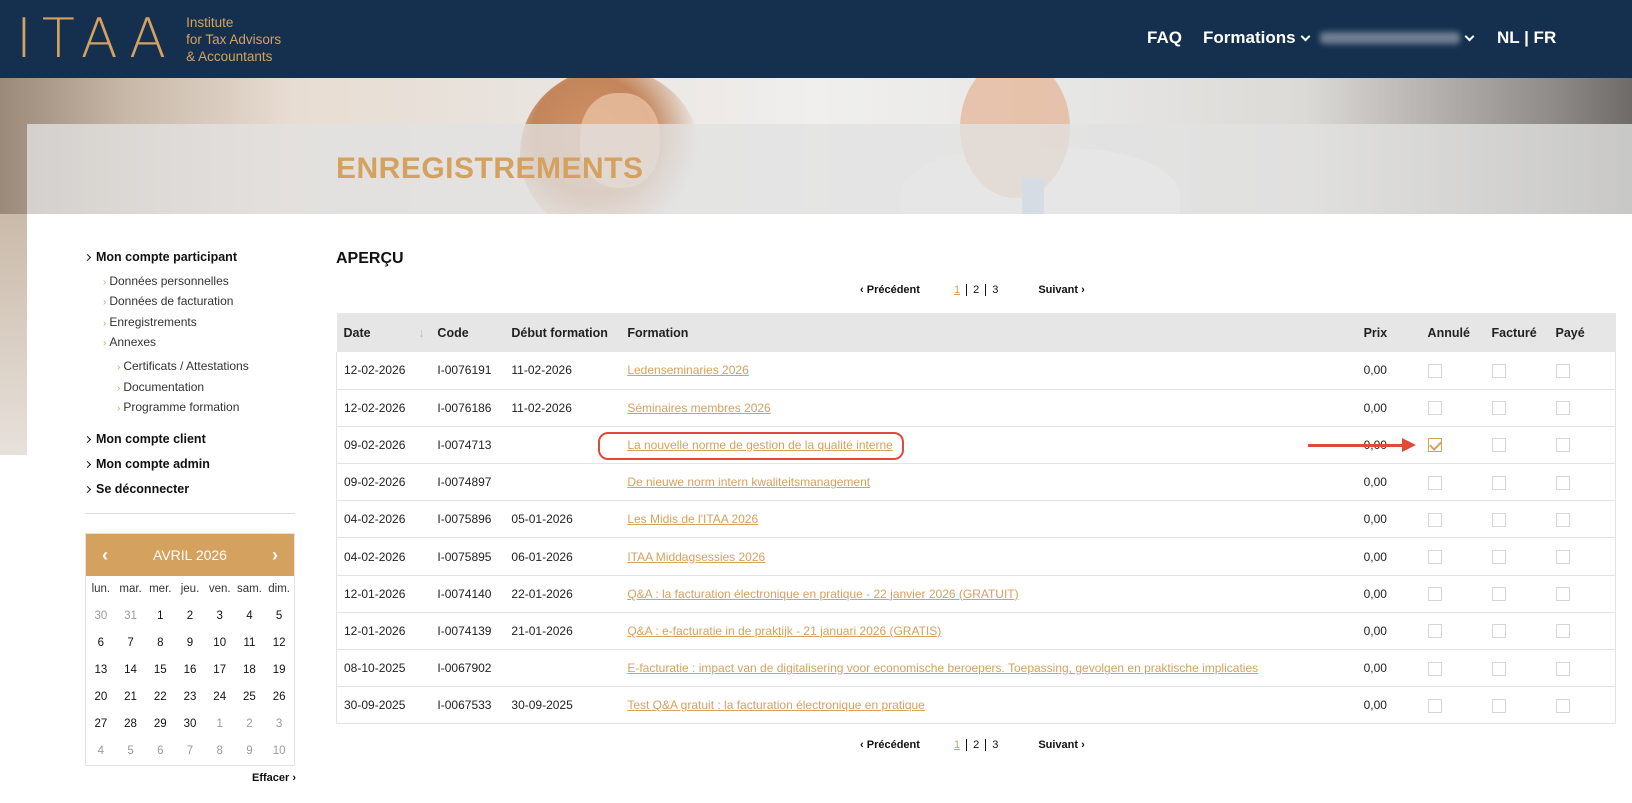 The image size is (1632, 803). I want to click on calendar-day: 16, so click(190, 670).